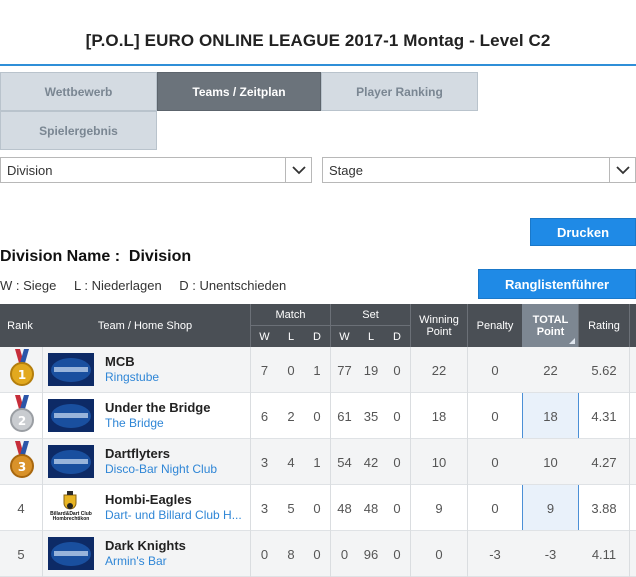  What do you see at coordinates (134, 423) in the screenshot?
I see `home-shop-link: The Bridge` at bounding box center [134, 423].